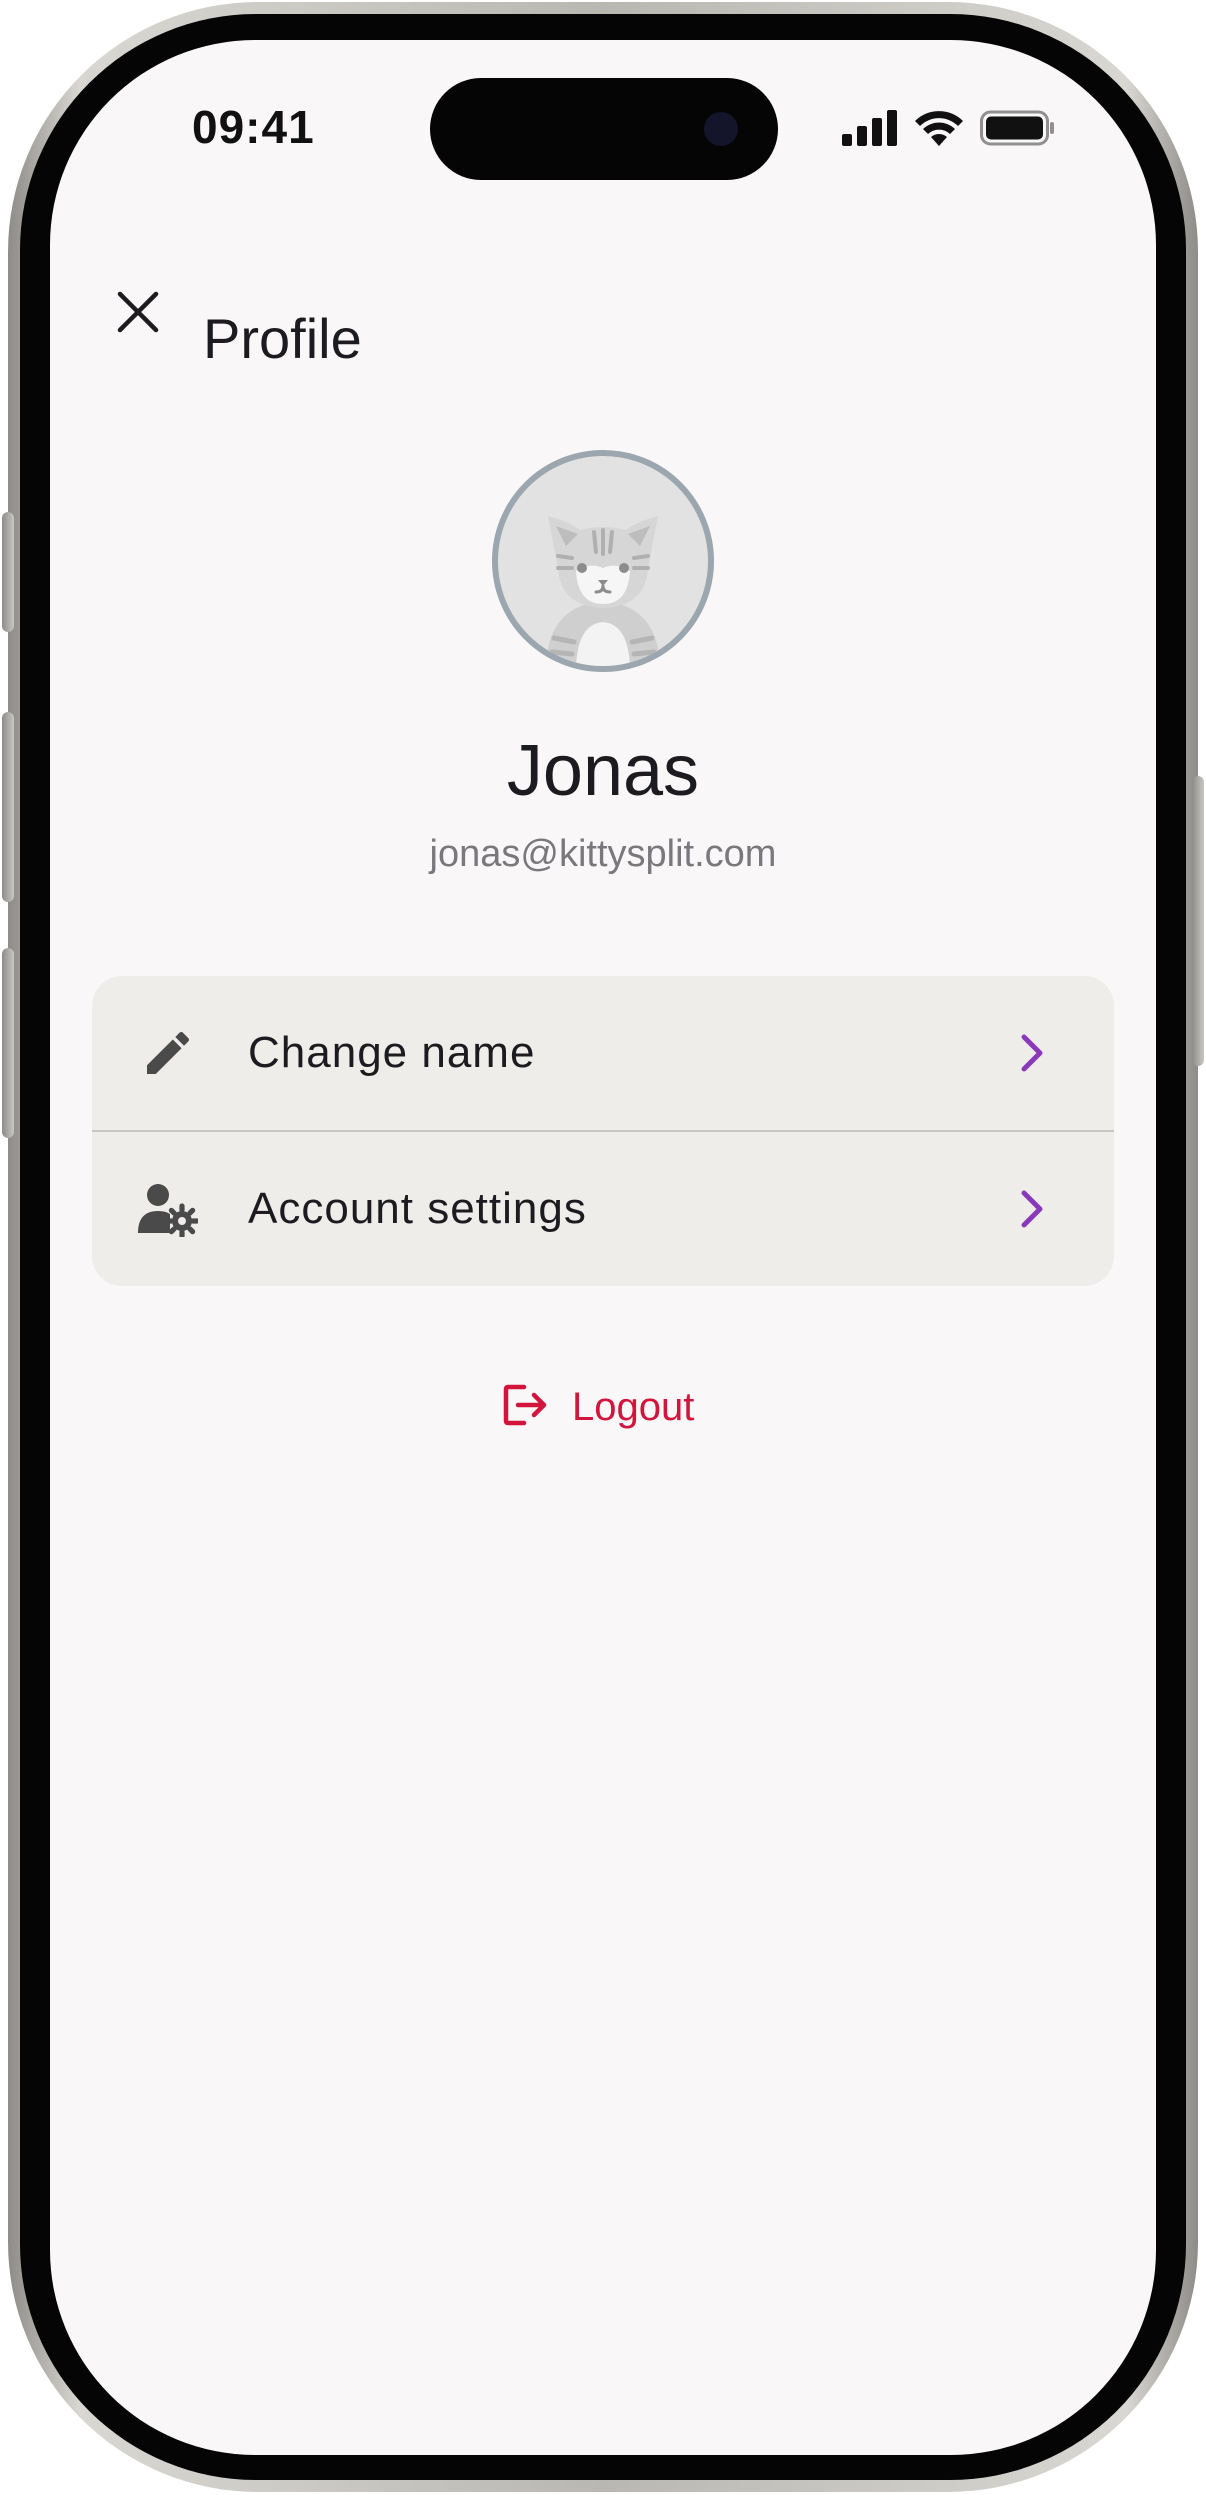 Image resolution: width=1206 pixels, height=2495 pixels. Describe the element at coordinates (603, 1131) in the screenshot. I see `profile-menu: Change name Account settings` at that location.